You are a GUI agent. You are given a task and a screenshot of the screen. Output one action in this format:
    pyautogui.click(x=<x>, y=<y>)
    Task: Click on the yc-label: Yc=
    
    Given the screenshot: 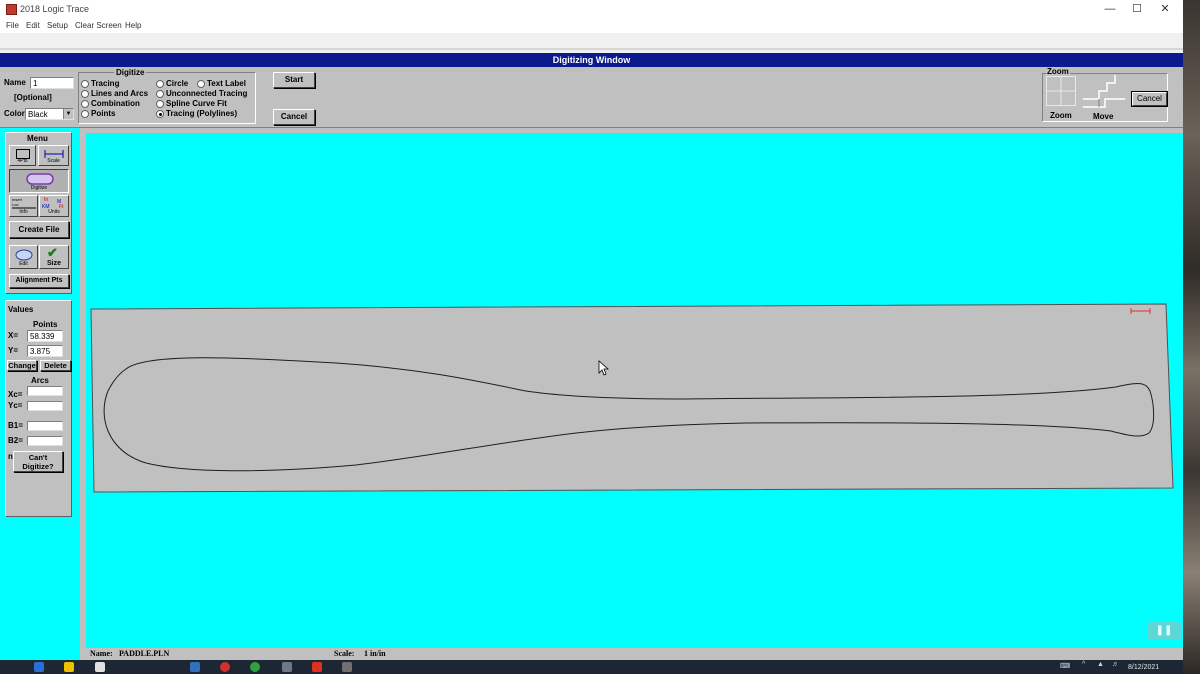 What is the action you would take?
    pyautogui.click(x=15, y=405)
    